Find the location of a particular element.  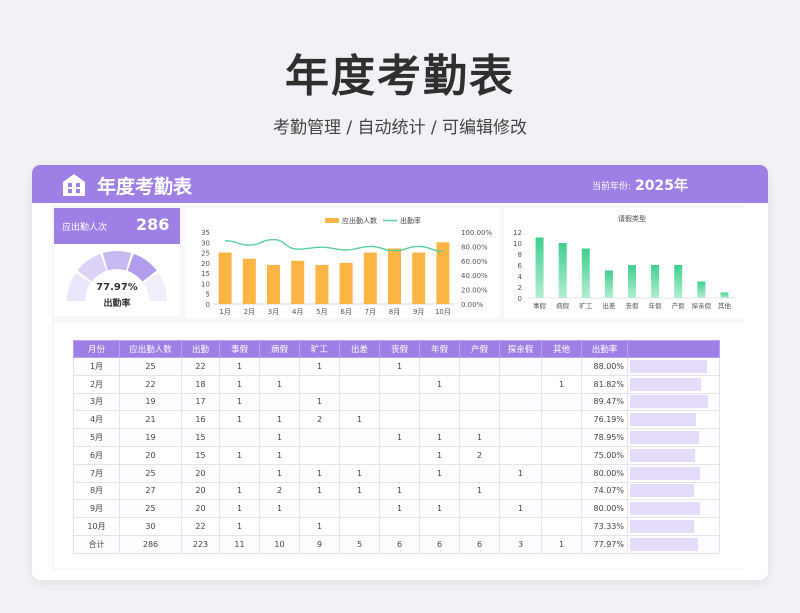

table-cell: 2月 is located at coordinates (96, 384).